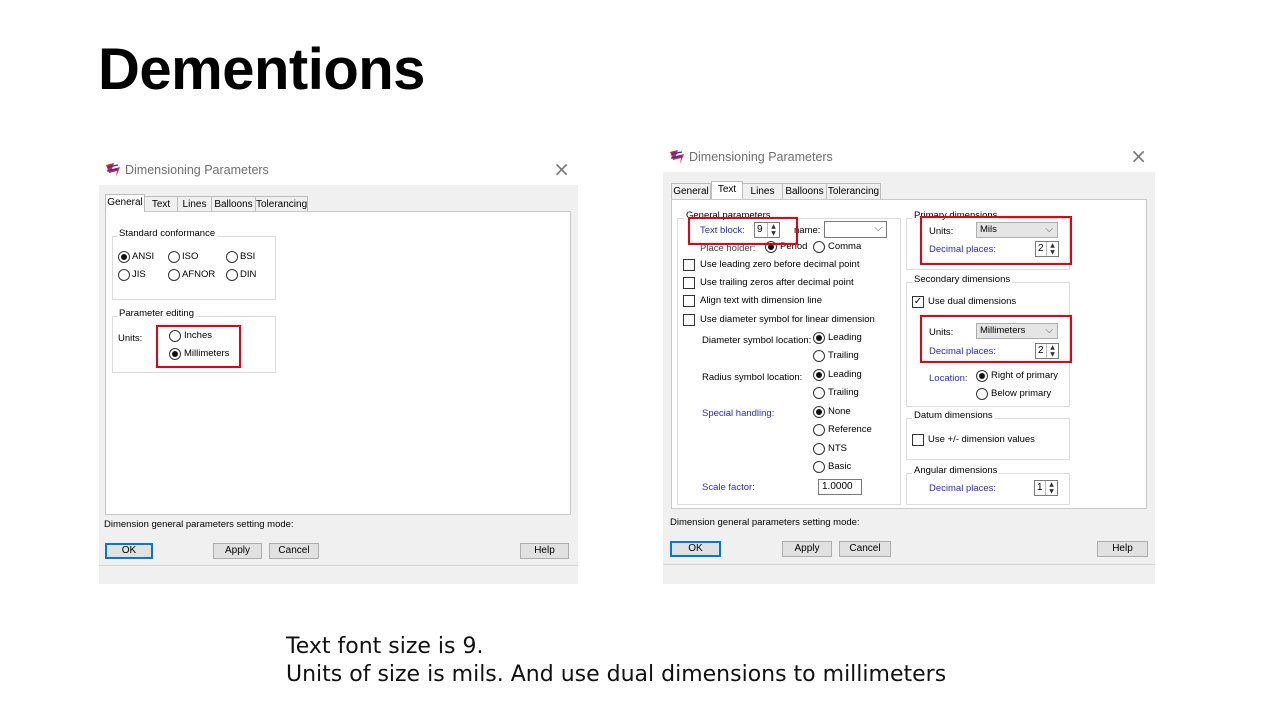 The image size is (1280, 720). I want to click on primary-decimal-spinner: 2 ▲ ▼, so click(1047, 249).